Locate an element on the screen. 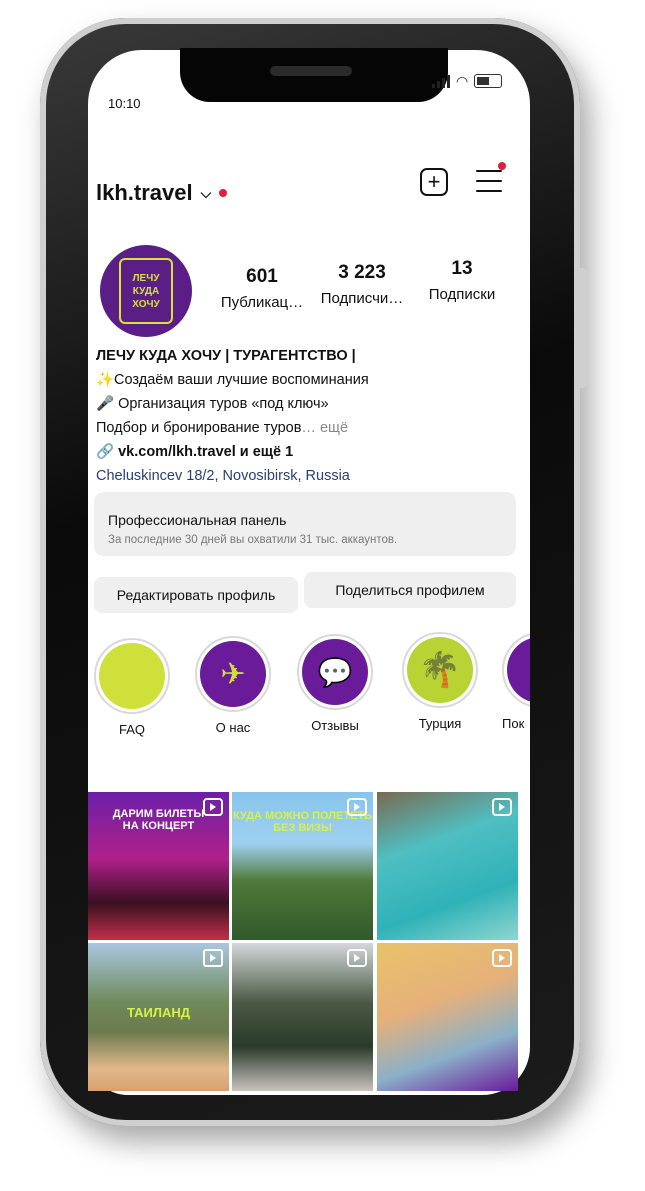 The image size is (645, 1191). menu-notification-dot is located at coordinates (502, 166).